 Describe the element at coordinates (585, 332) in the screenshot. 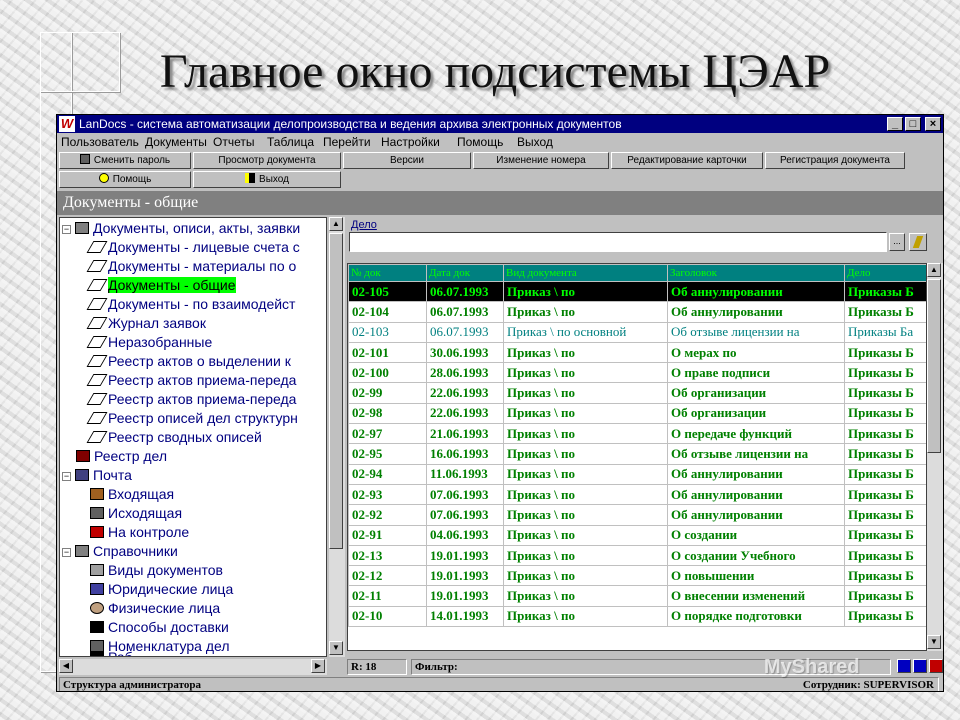

I see `cell-doc-type: Приказ \ по основной` at that location.